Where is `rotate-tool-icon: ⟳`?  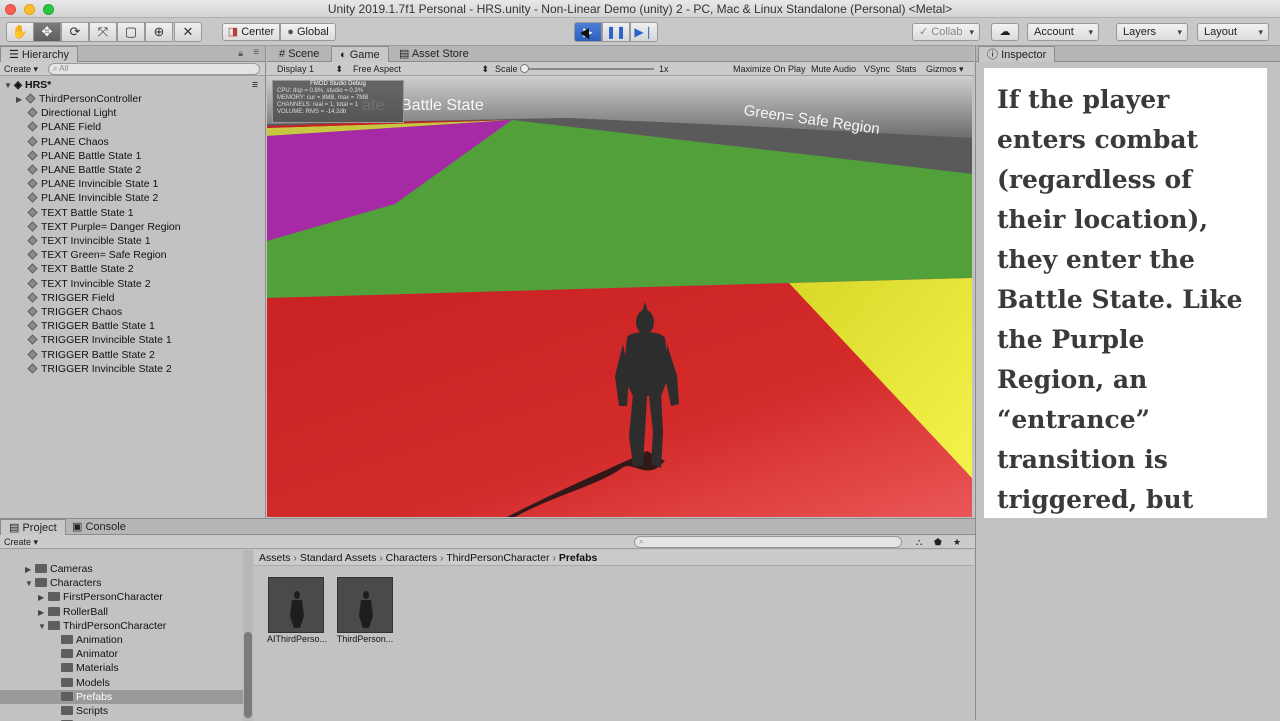 rotate-tool-icon: ⟳ is located at coordinates (75, 32).